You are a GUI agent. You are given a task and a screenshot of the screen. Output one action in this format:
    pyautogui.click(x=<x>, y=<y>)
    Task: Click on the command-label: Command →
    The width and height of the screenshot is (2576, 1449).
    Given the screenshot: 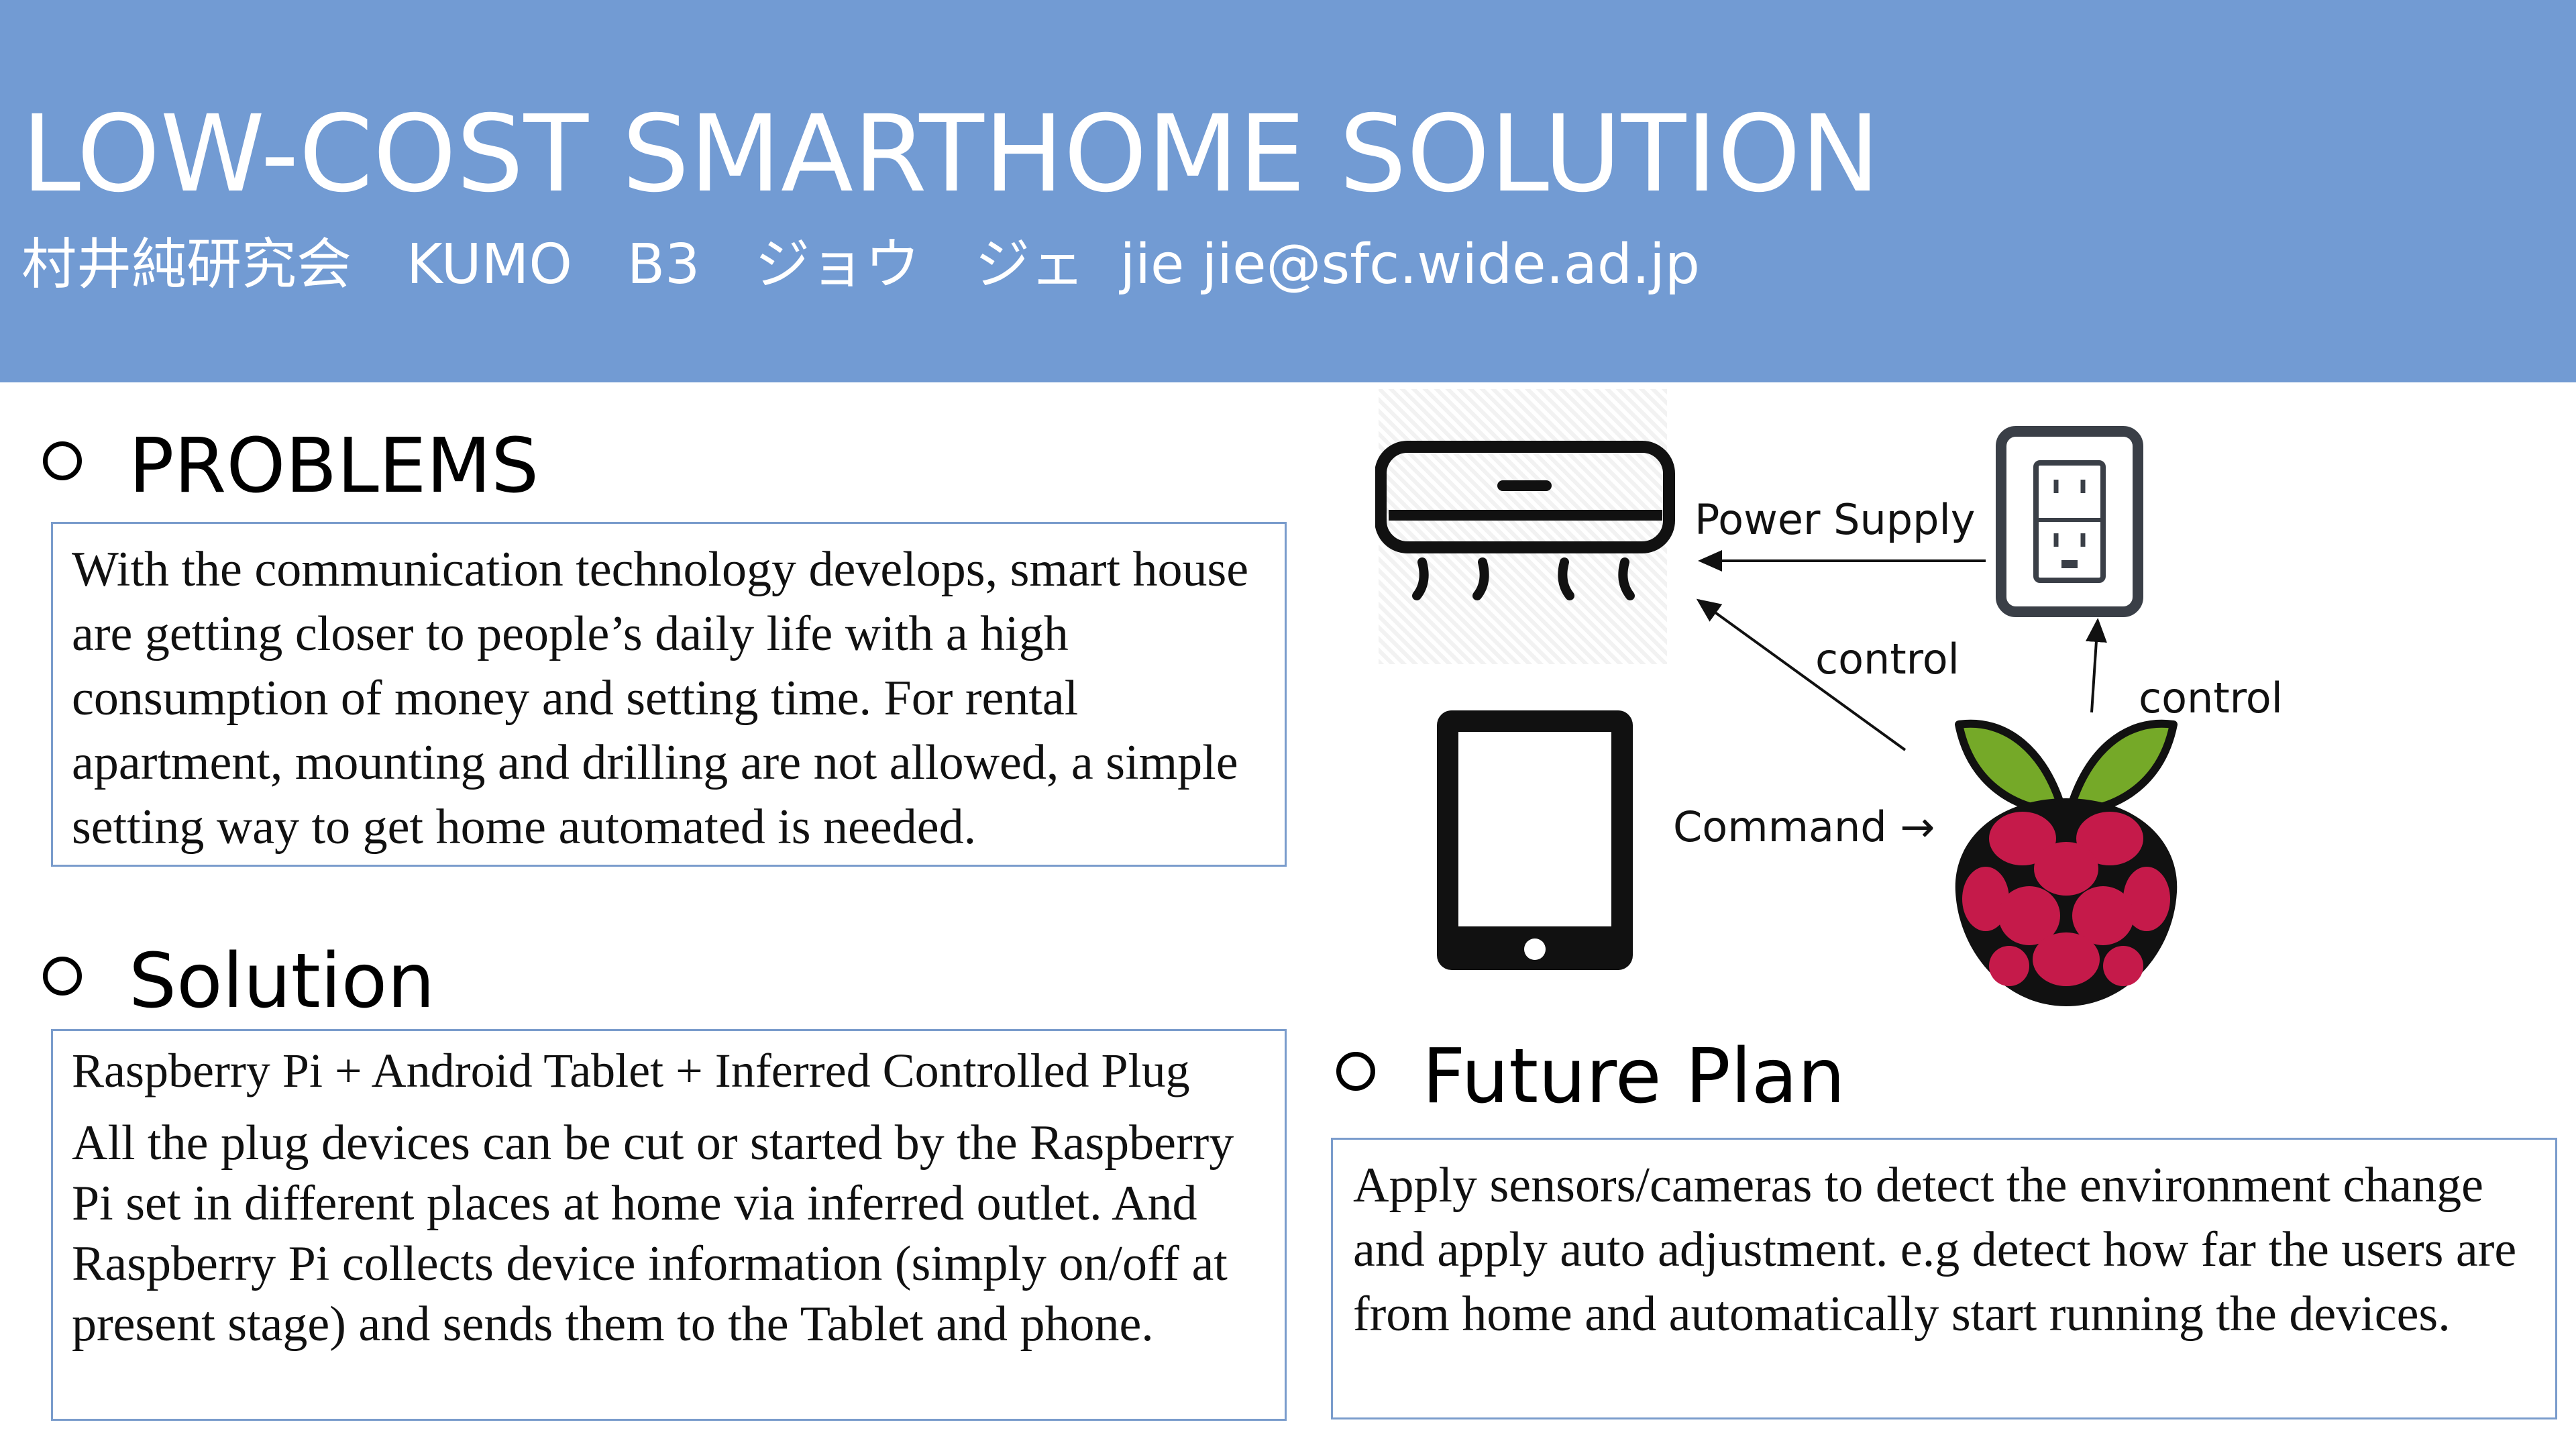 What is the action you would take?
    pyautogui.click(x=1804, y=826)
    